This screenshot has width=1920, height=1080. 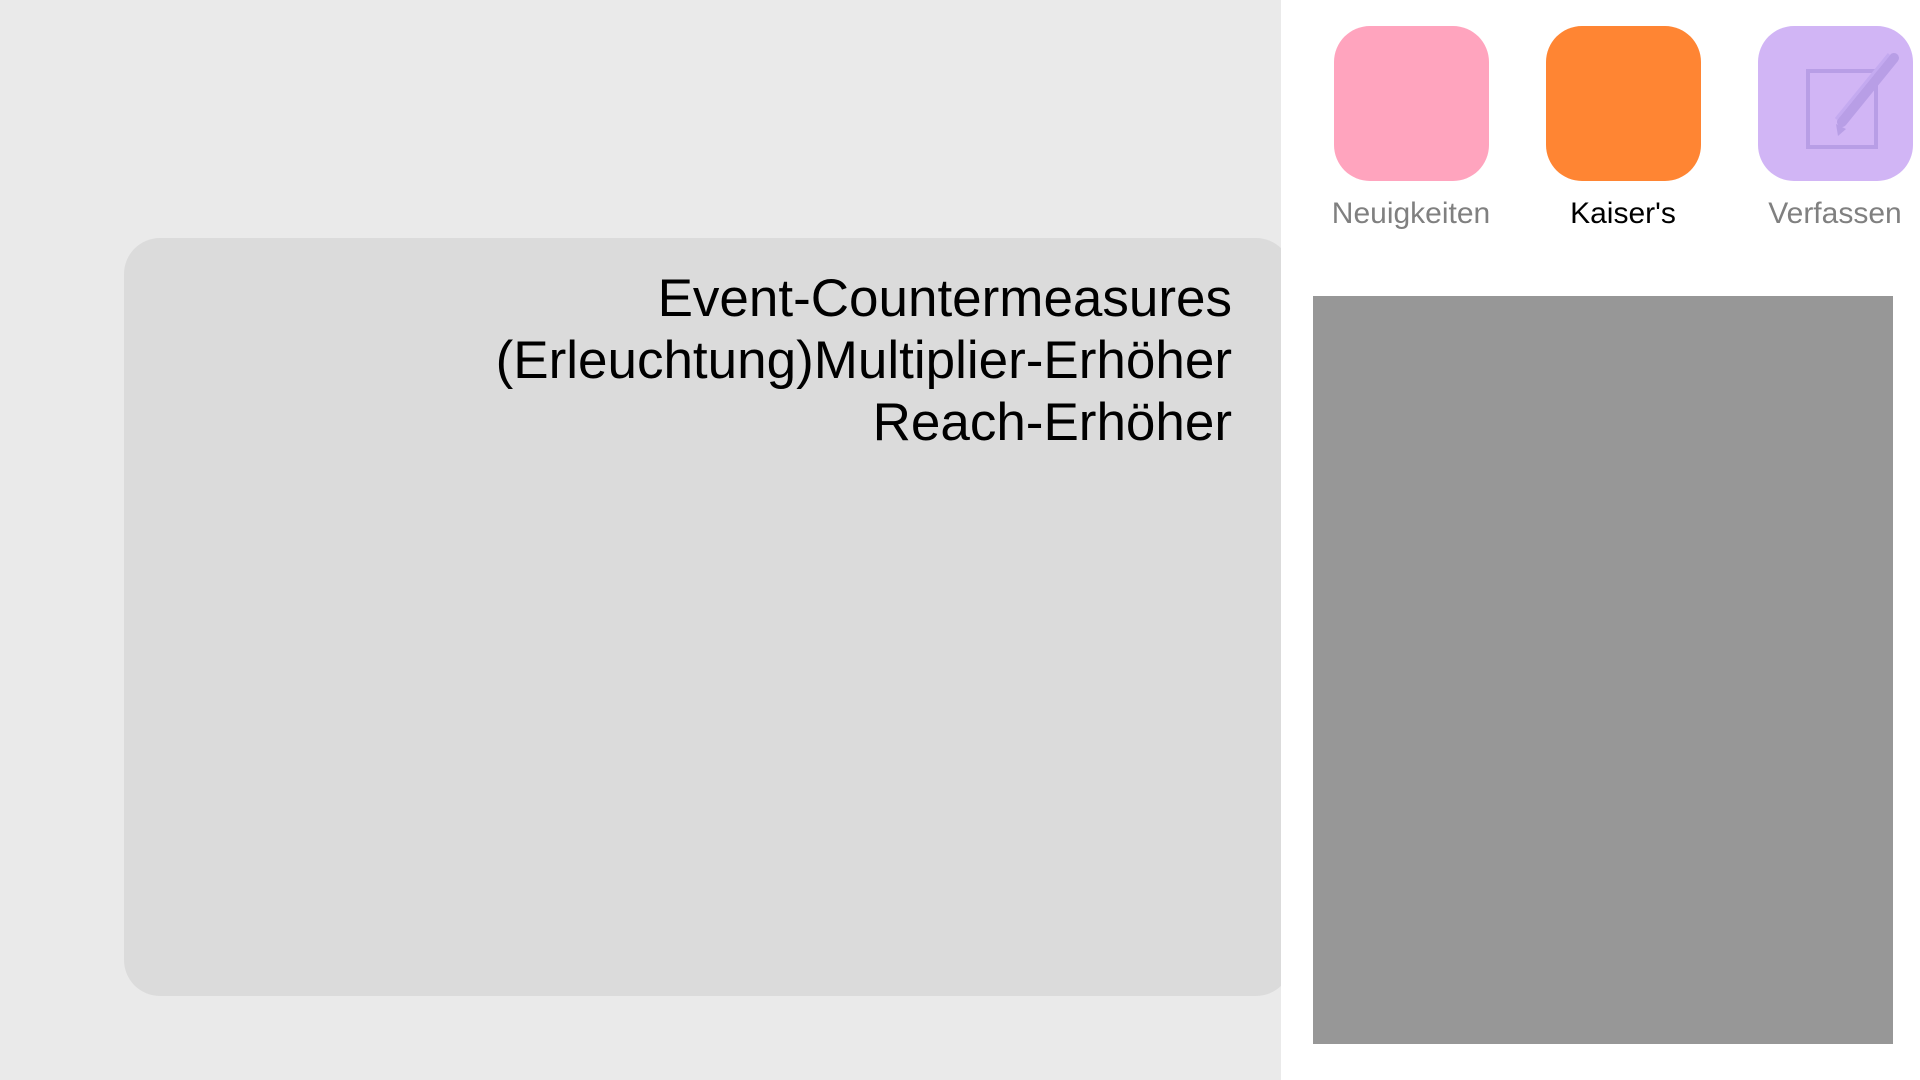 What do you see at coordinates (1623, 103) in the screenshot?
I see `kaisers-app-icon` at bounding box center [1623, 103].